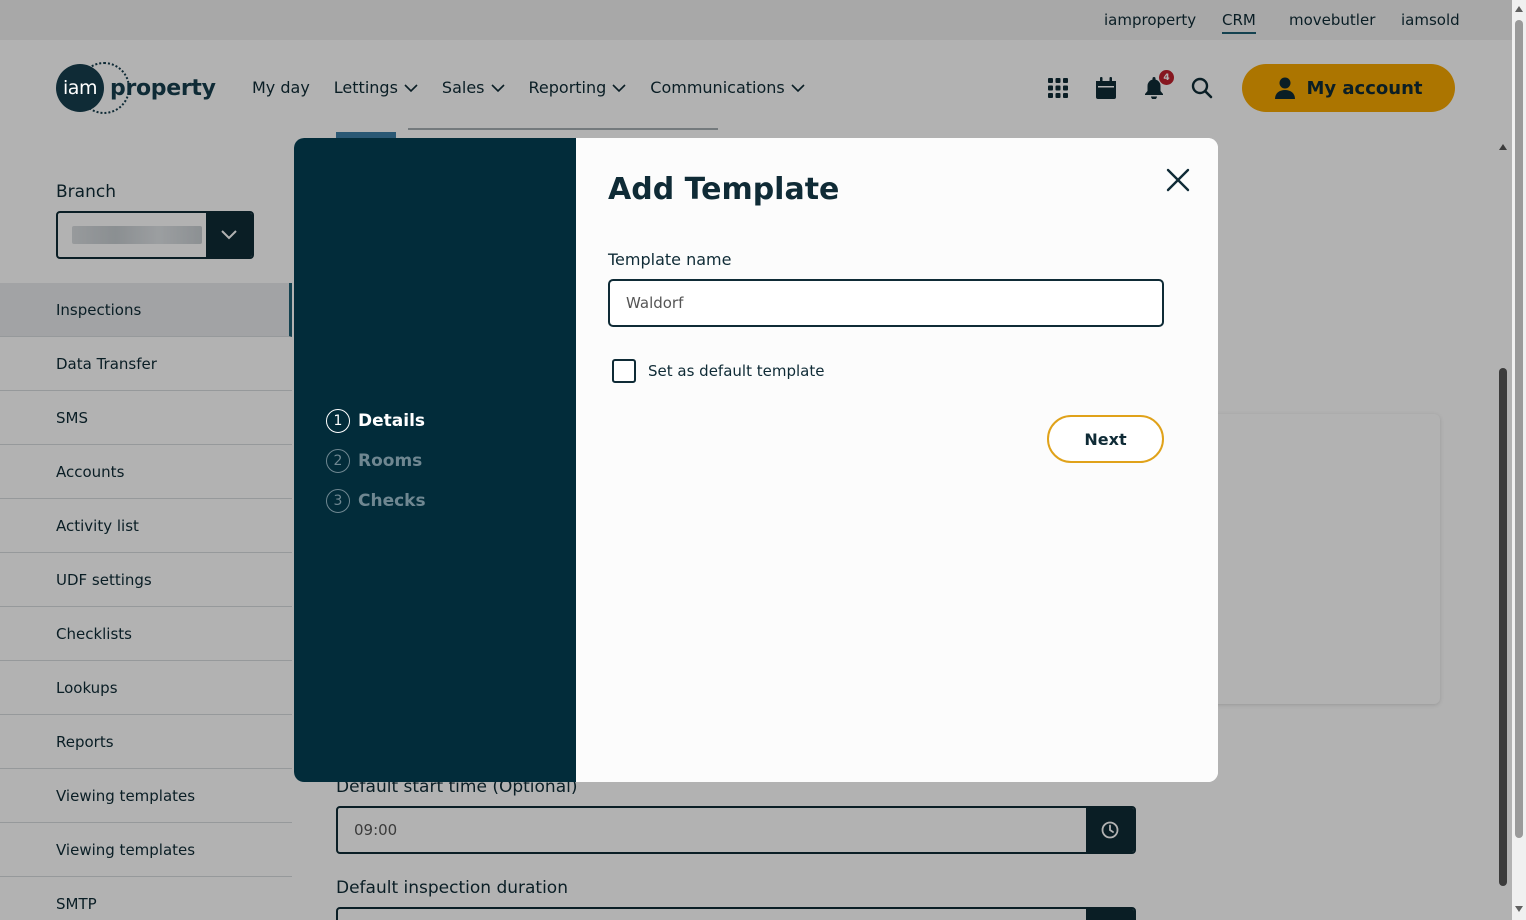 The width and height of the screenshot is (1526, 920). What do you see at coordinates (1178, 180) in the screenshot?
I see `close-icon` at bounding box center [1178, 180].